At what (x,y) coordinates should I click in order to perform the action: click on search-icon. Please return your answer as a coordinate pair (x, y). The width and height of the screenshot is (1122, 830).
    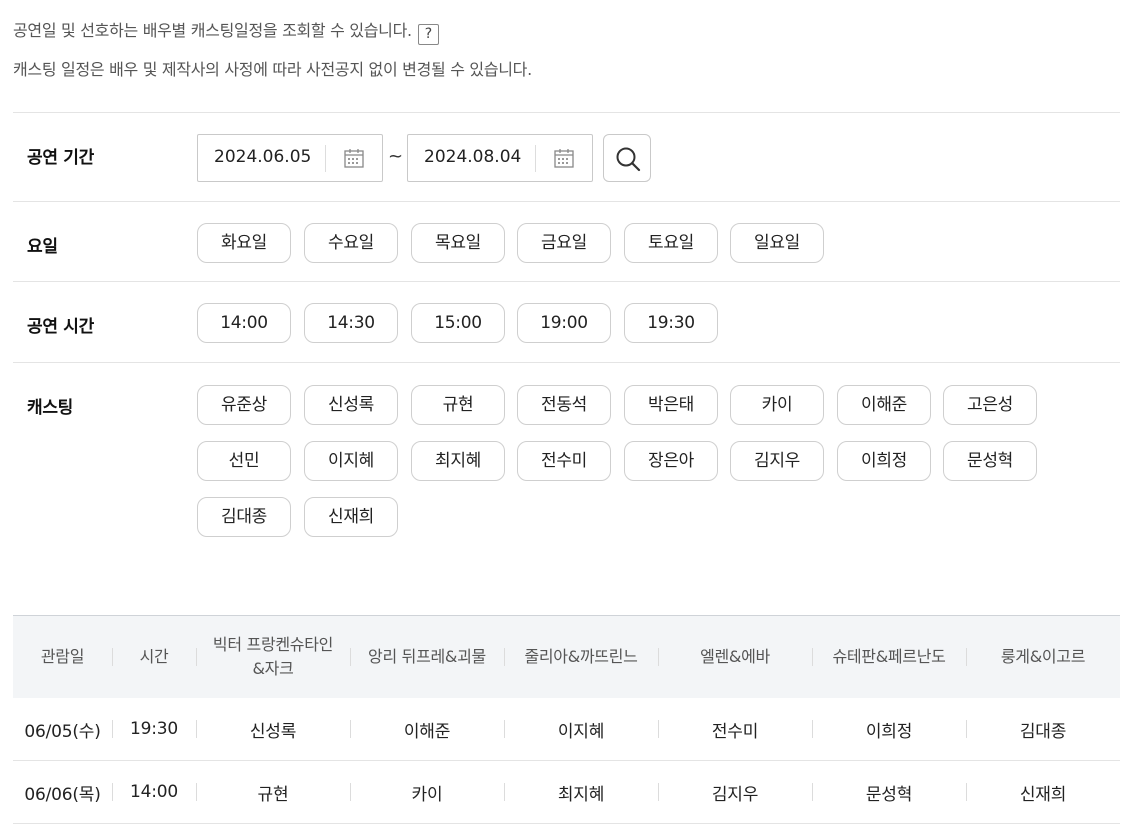
    Looking at the image, I should click on (628, 159).